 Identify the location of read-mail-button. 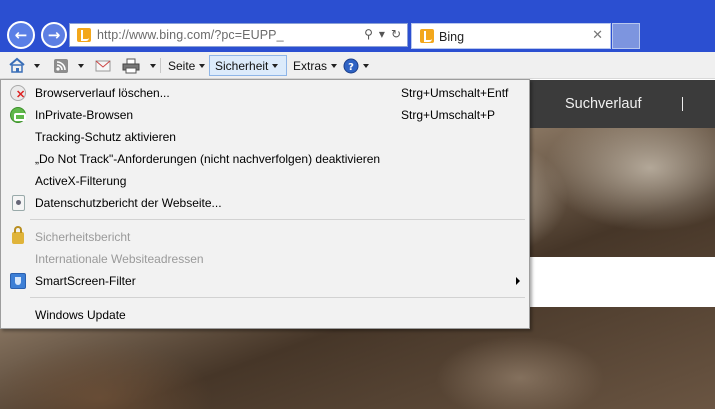
(103, 65).